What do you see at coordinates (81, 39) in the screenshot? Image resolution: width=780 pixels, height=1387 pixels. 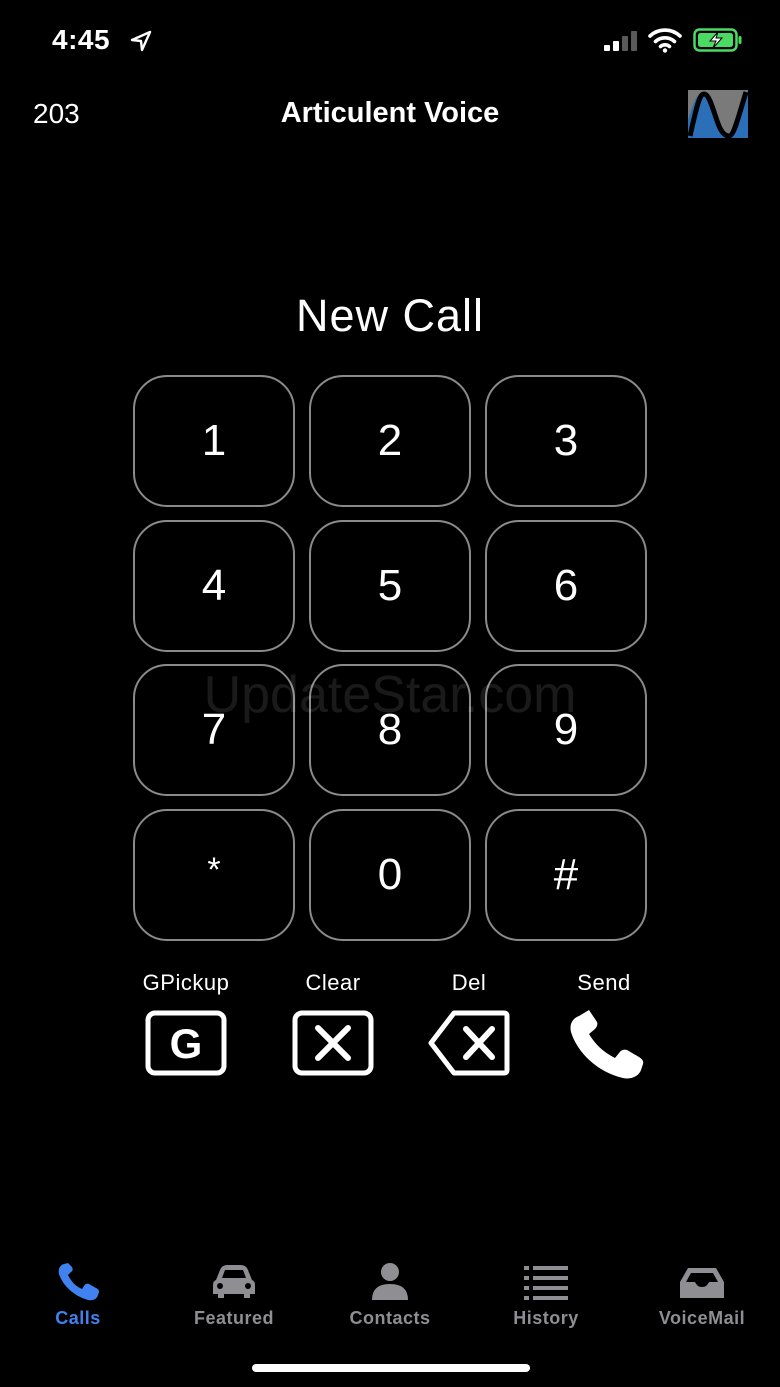 I see `status-time: 4:45` at bounding box center [81, 39].